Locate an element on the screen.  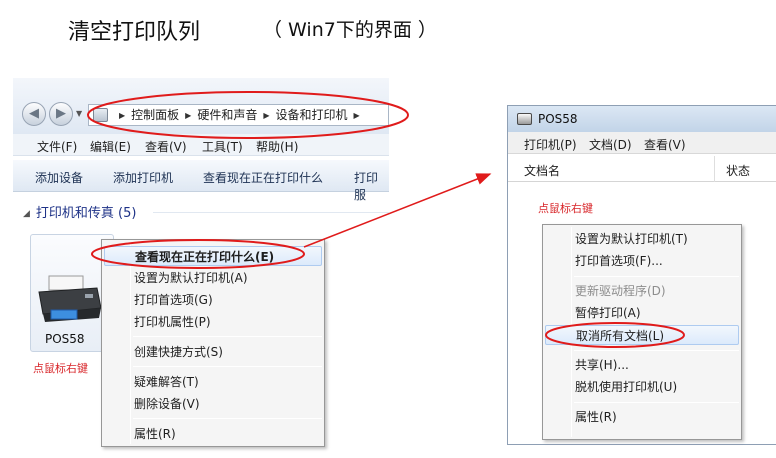
queue-menu-bar: 打印机(P) 文档(D) 查看(V) is located at coordinates (642, 143).